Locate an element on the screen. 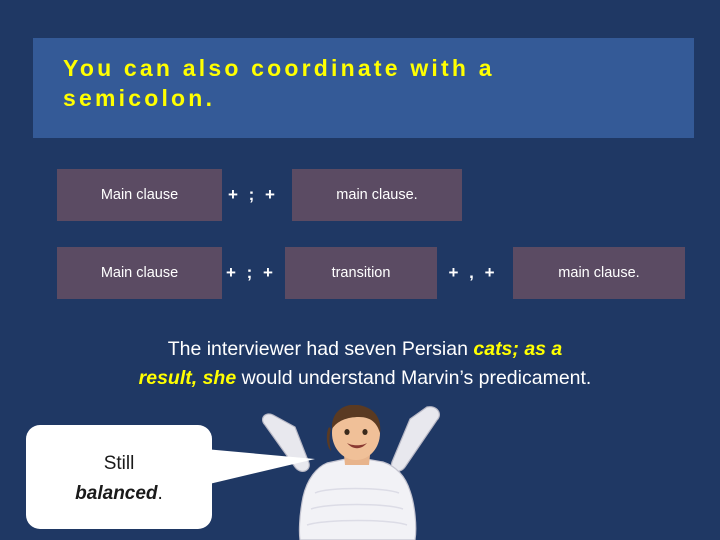 The height and width of the screenshot is (540, 720). callout-line-2: balanced is located at coordinates (116, 493).